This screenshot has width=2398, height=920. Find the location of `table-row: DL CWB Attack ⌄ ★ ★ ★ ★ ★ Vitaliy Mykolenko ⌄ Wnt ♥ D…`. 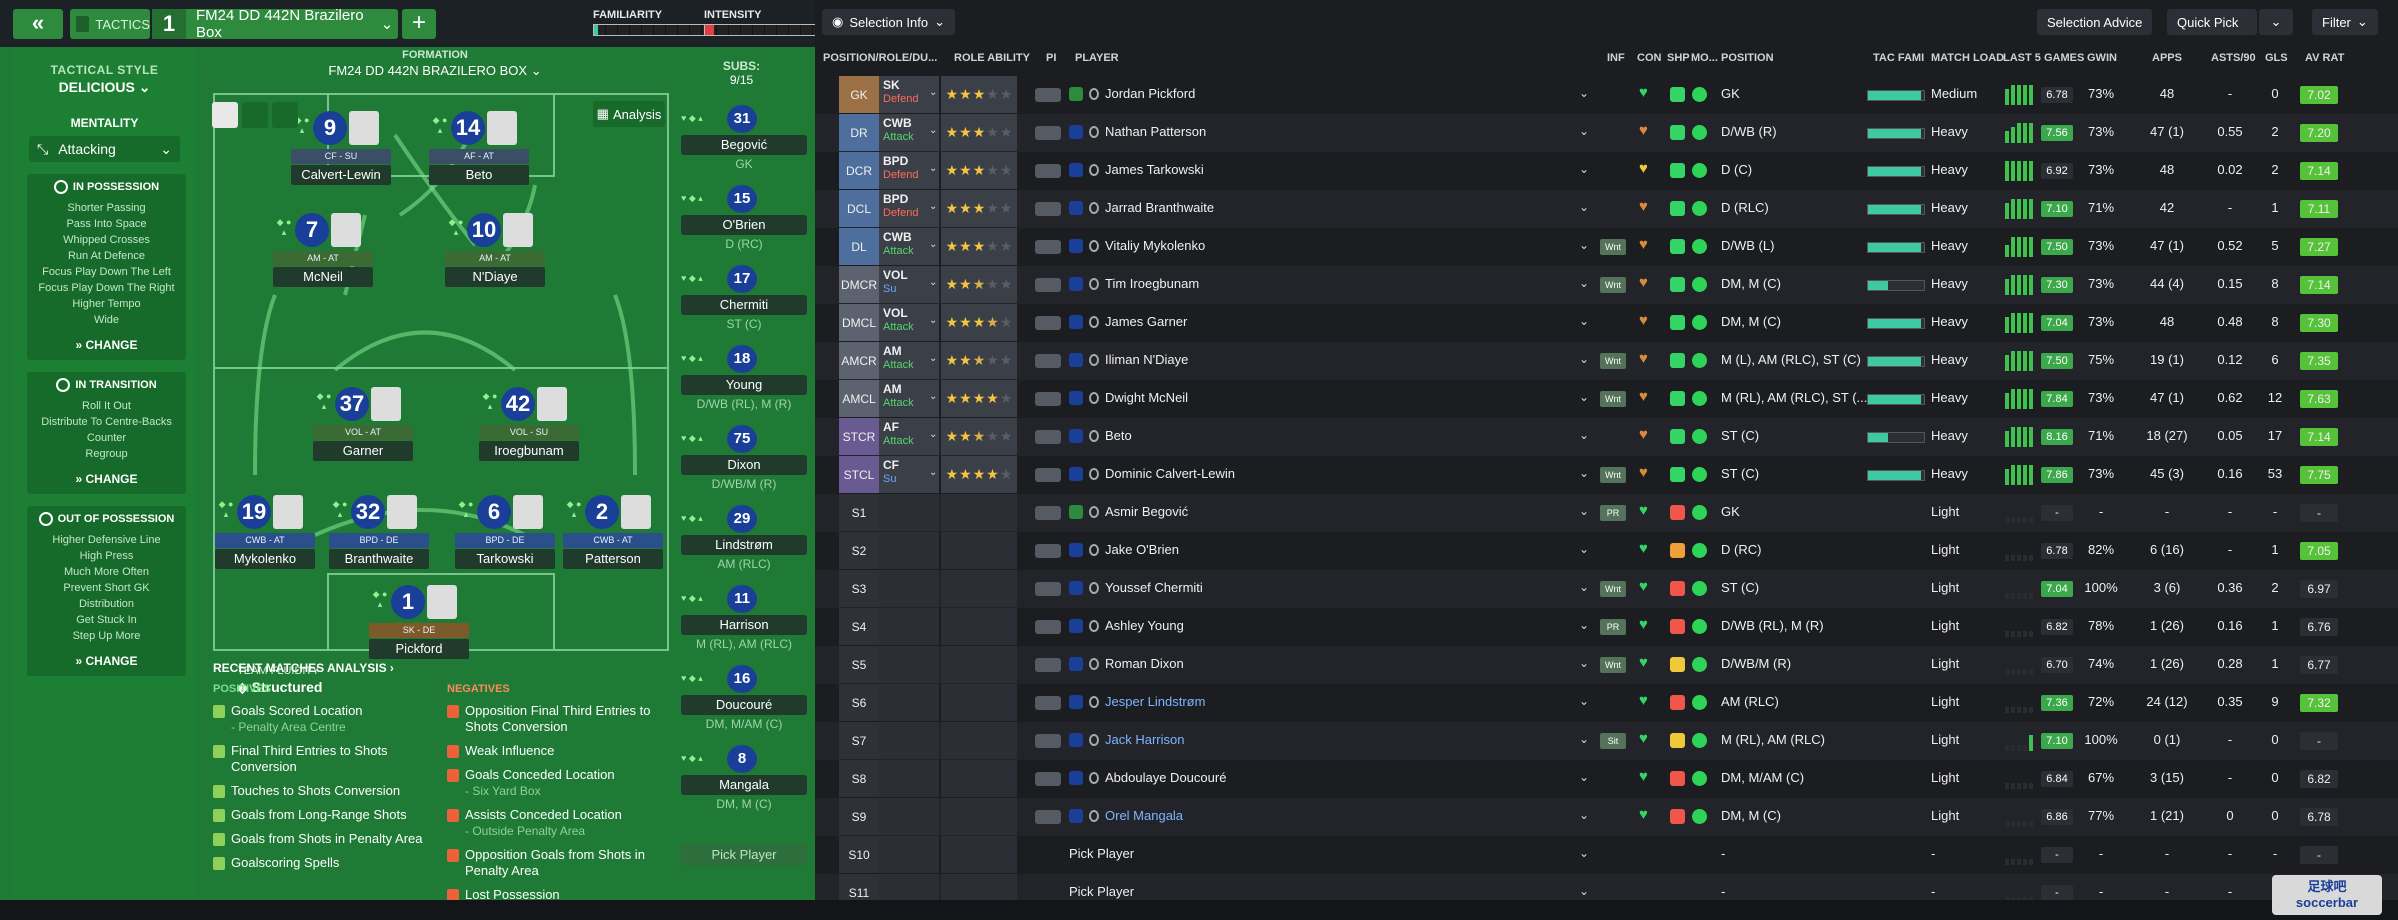

table-row: DL CWB Attack ⌄ ★ ★ ★ ★ ★ Vitaliy Mykolenko ⌄ Wnt ♥ D… is located at coordinates (1606, 247).